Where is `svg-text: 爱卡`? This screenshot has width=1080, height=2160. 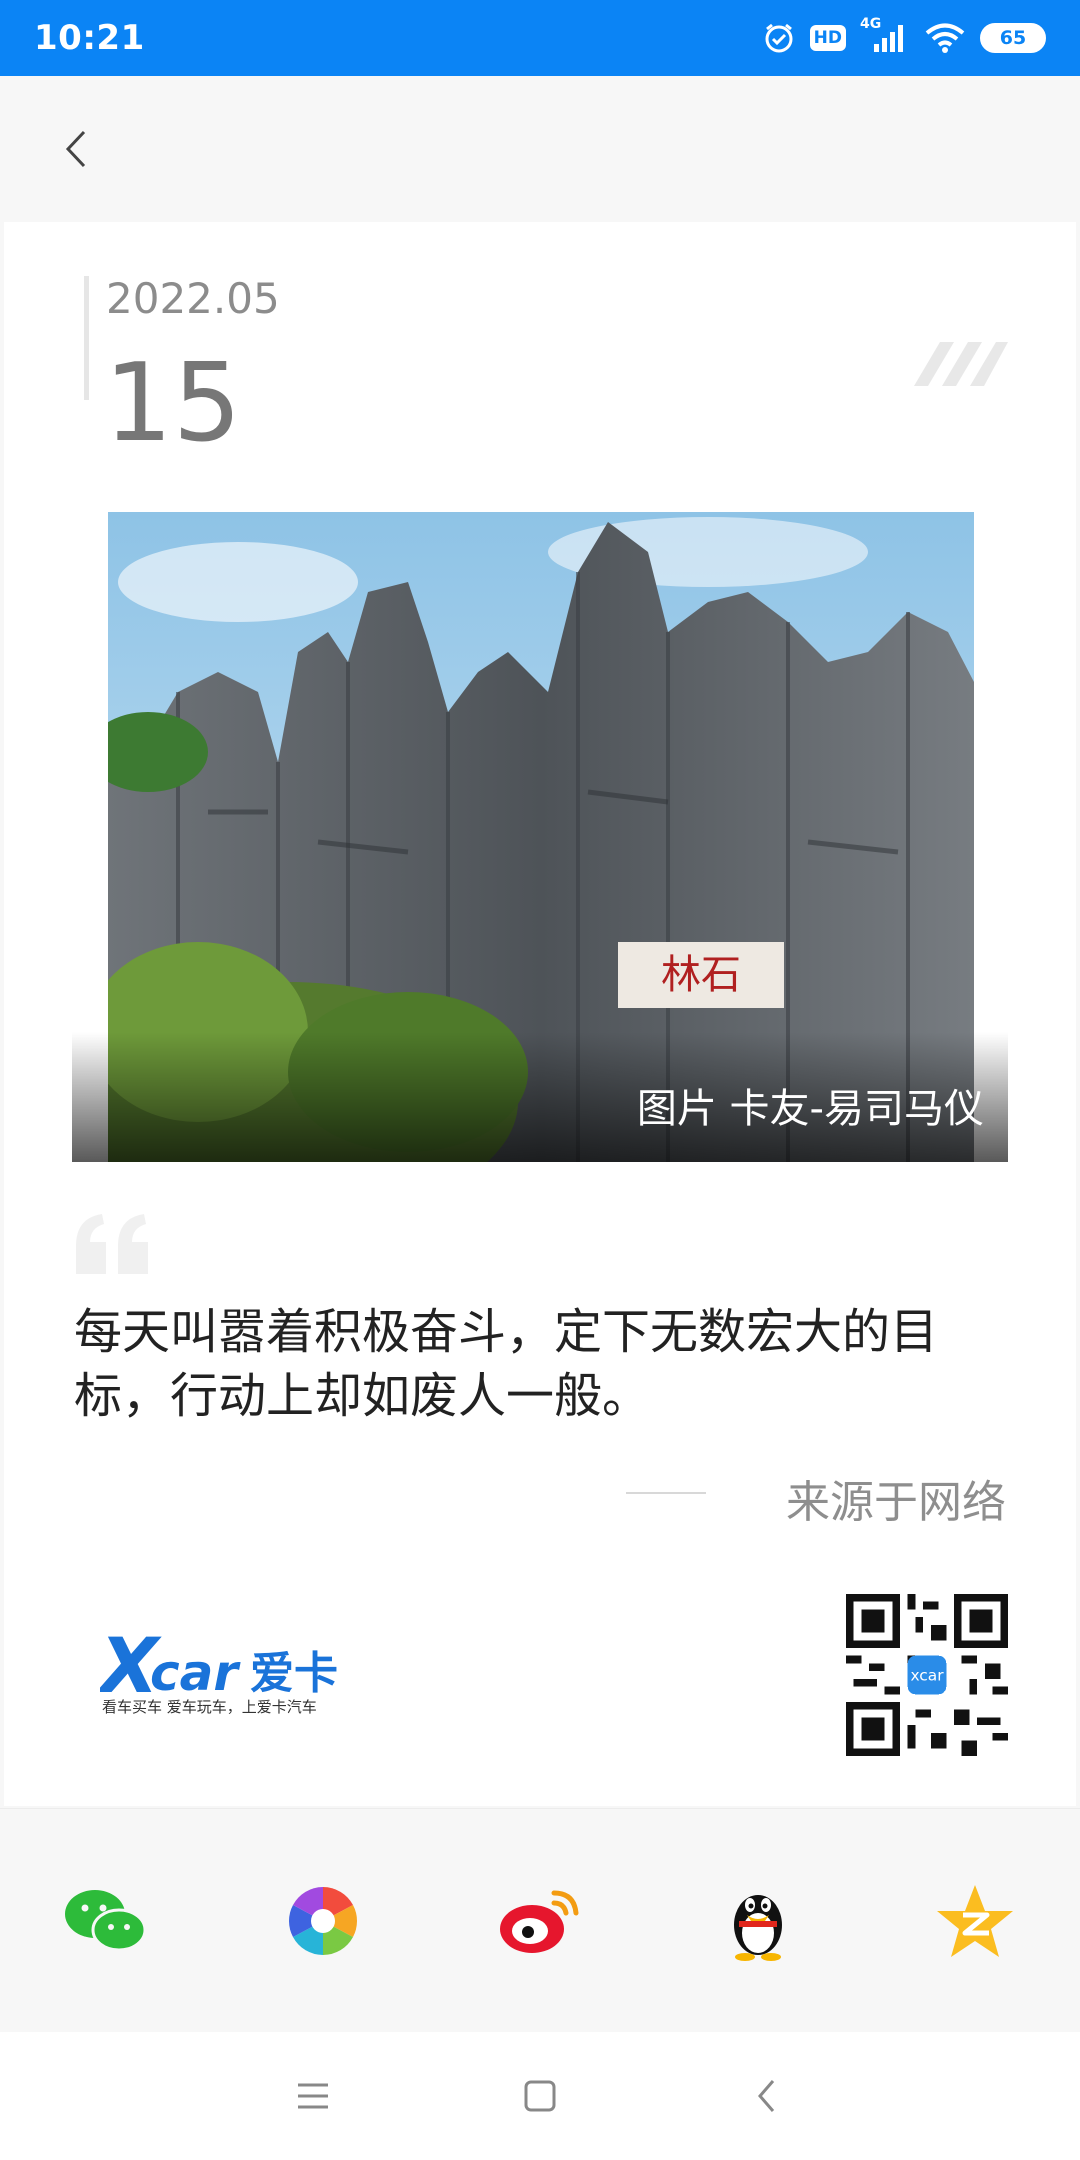
svg-text: 爱卡 is located at coordinates (294, 1673).